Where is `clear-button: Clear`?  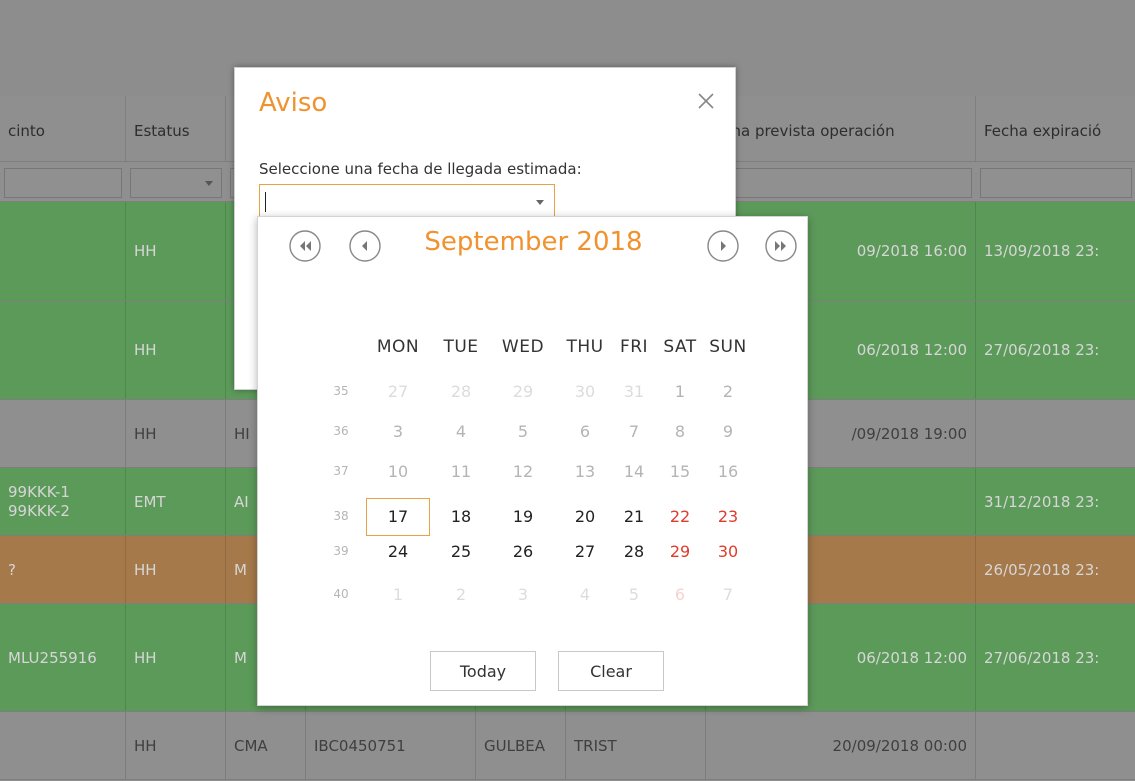
clear-button: Clear is located at coordinates (611, 671).